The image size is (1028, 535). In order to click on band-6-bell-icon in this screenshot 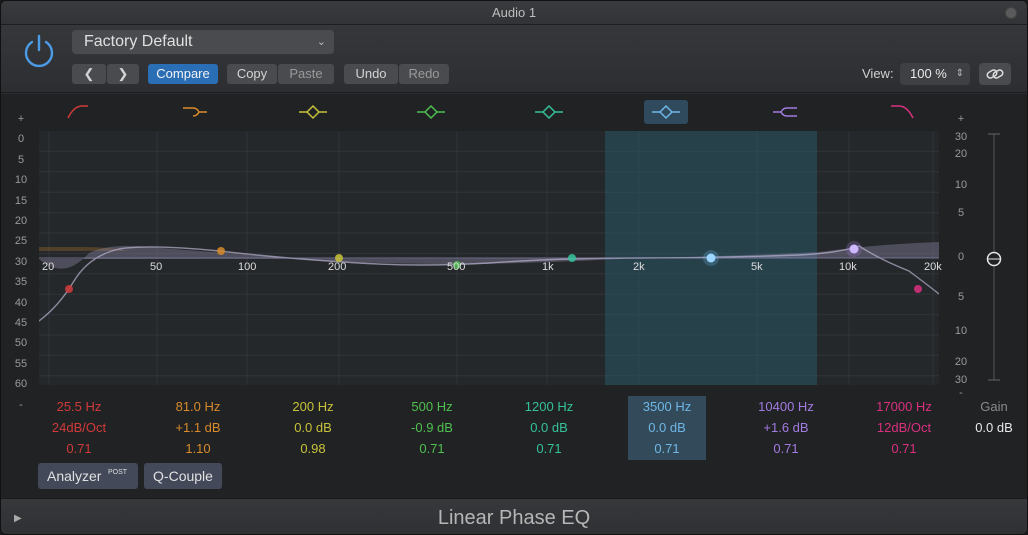, I will do `click(666, 112)`.